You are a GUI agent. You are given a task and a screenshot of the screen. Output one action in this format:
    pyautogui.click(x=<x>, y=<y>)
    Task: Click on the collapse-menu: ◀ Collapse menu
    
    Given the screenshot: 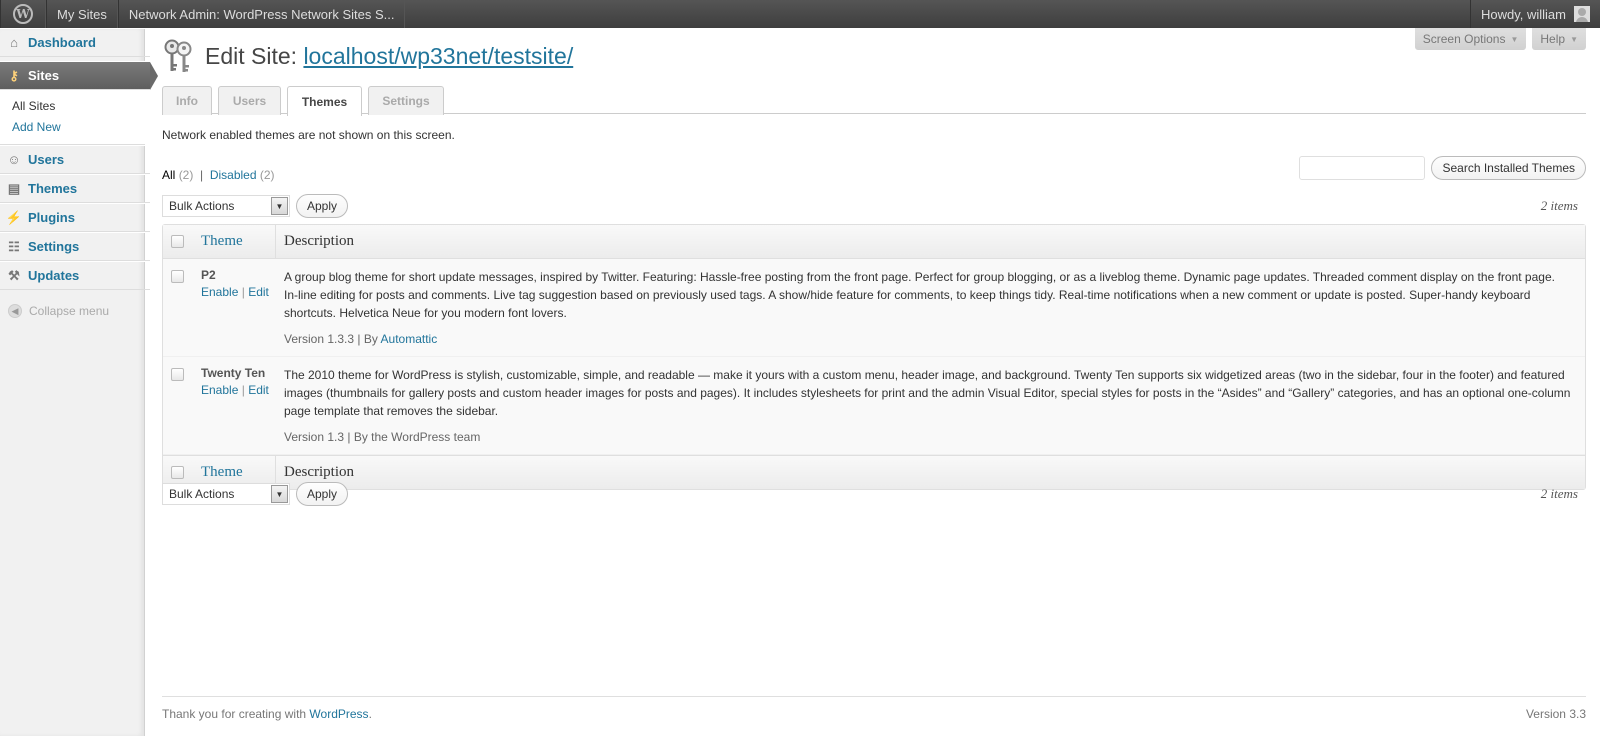 What is the action you would take?
    pyautogui.click(x=75, y=304)
    